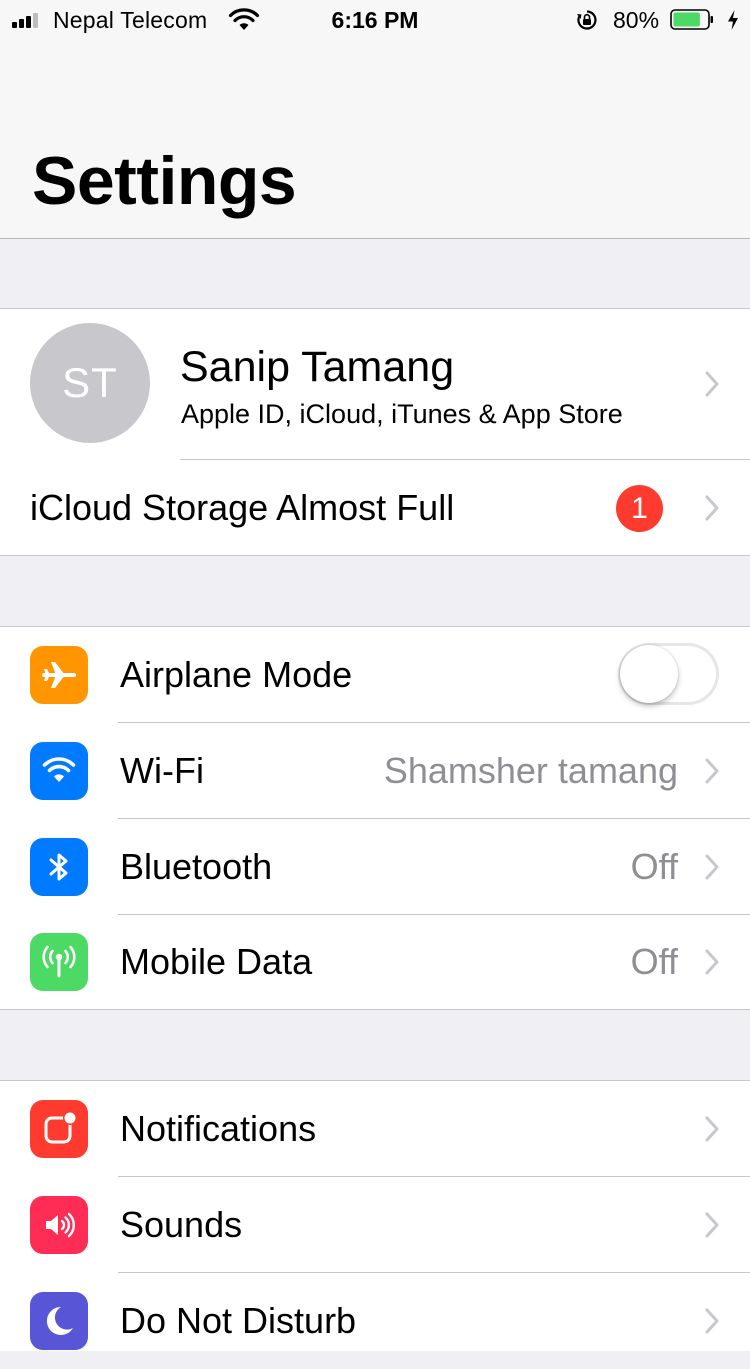  What do you see at coordinates (654, 961) in the screenshot?
I see `mobile-data-status: Off` at bounding box center [654, 961].